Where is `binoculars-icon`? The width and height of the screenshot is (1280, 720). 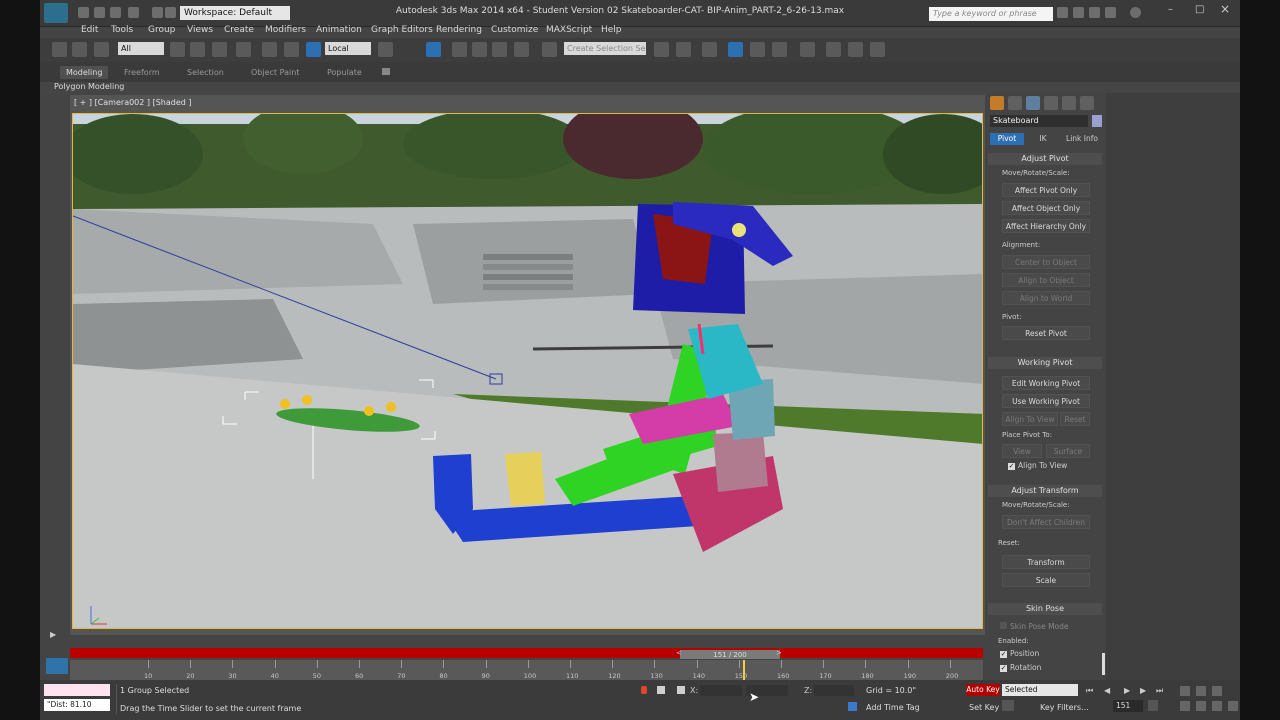 binoculars-icon is located at coordinates (1062, 12).